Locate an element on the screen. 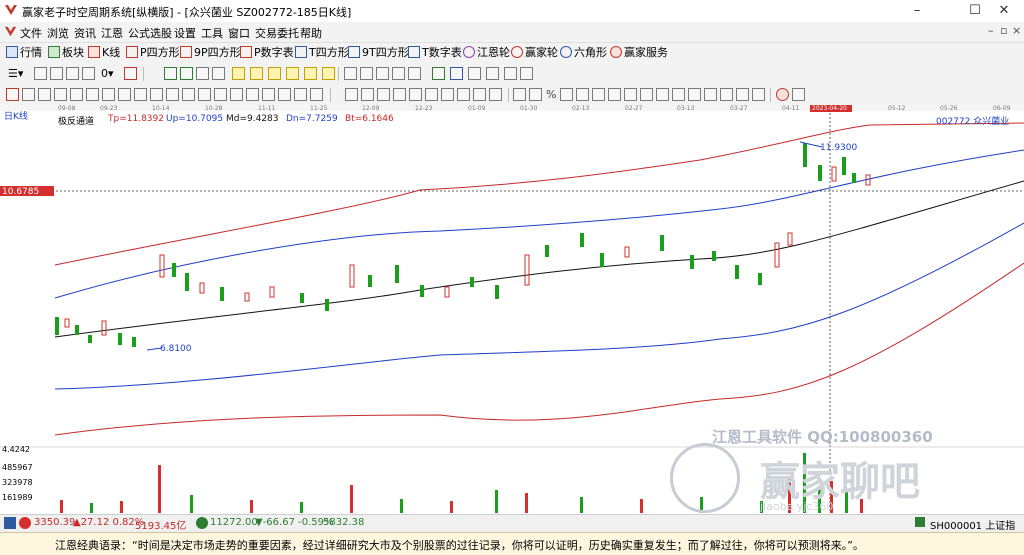 This screenshot has width=1024, height=555. table-icon is located at coordinates (438, 73).